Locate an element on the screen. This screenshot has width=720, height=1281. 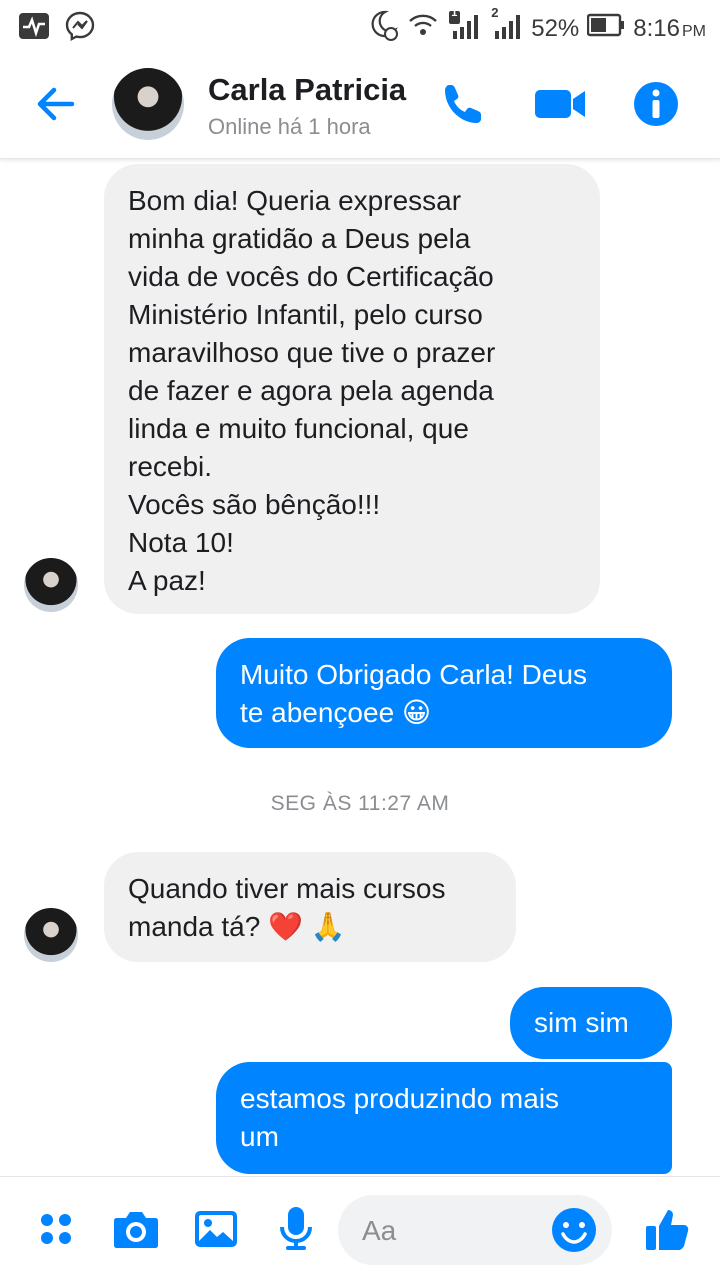
emoji-button is located at coordinates (574, 1230).